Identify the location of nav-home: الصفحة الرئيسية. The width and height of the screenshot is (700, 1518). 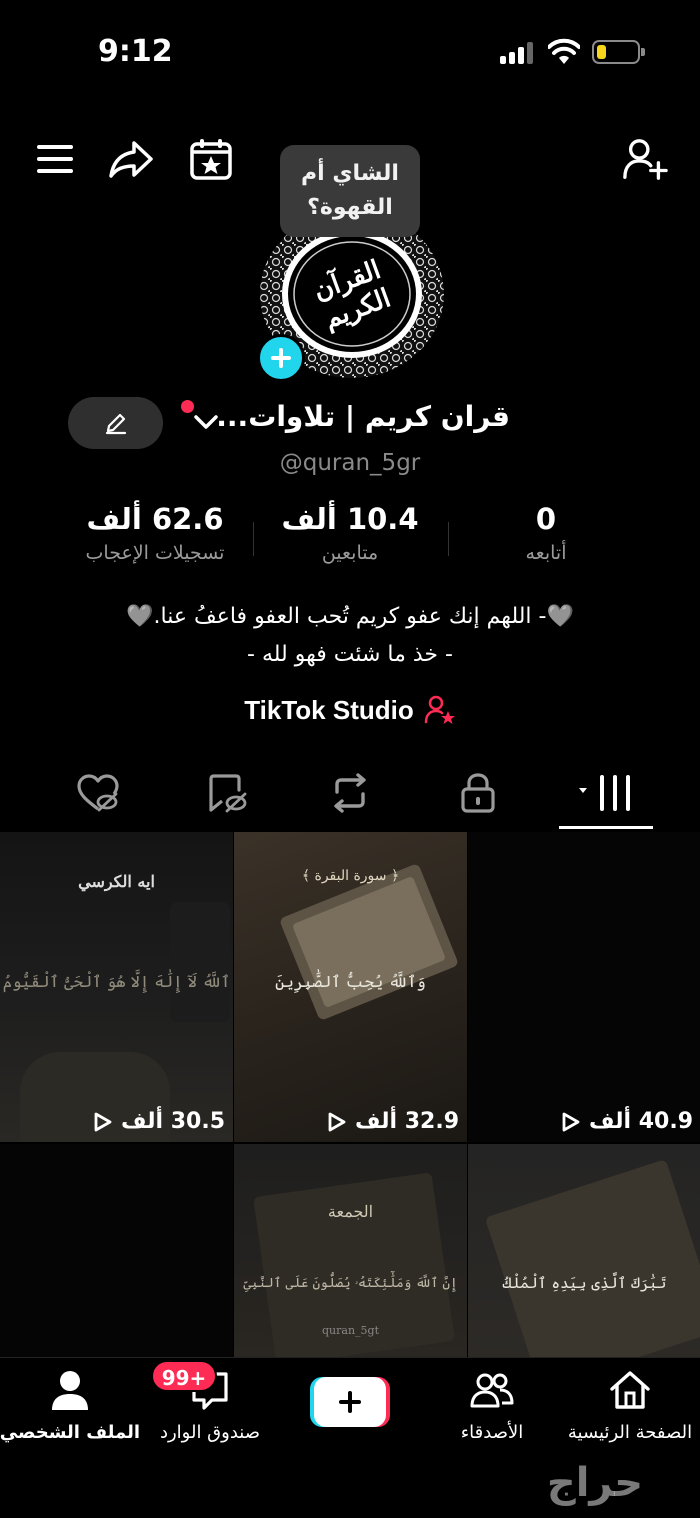
(630, 1413).